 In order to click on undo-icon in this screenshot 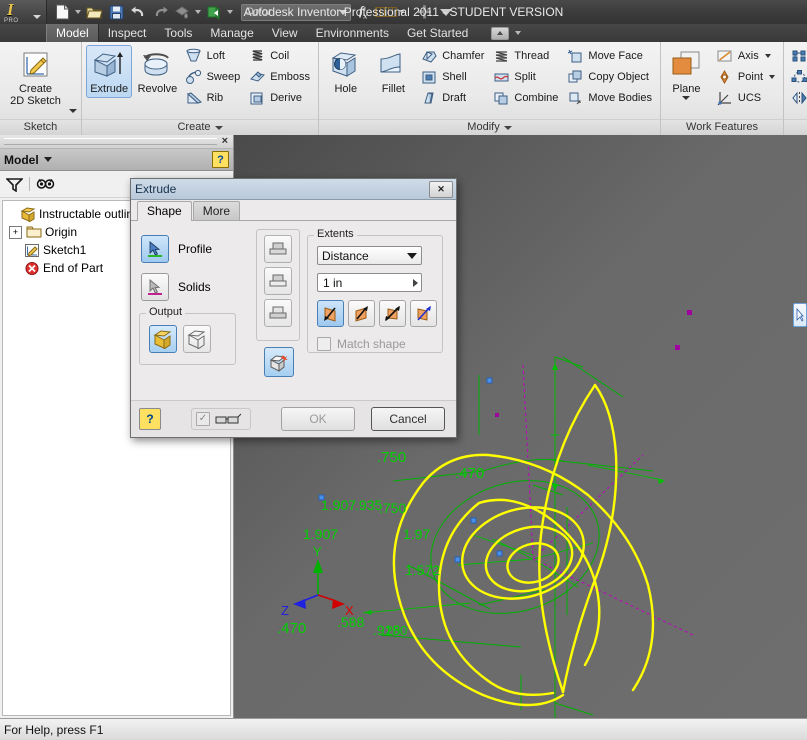, I will do `click(138, 12)`.